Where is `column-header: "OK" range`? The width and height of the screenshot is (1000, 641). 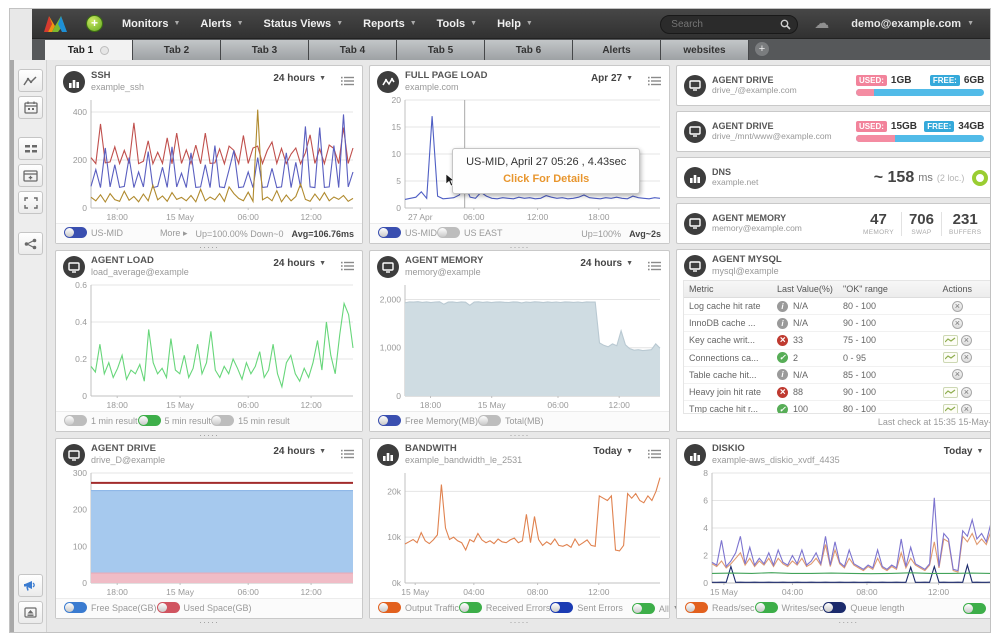
column-header: "OK" range is located at coordinates (875, 289).